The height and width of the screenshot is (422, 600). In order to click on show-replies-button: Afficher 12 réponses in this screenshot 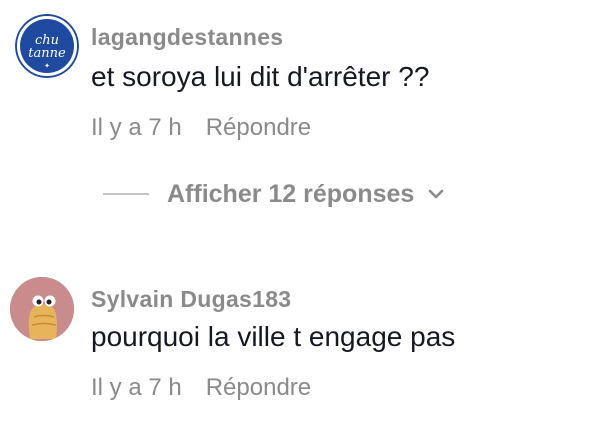, I will do `click(274, 194)`.